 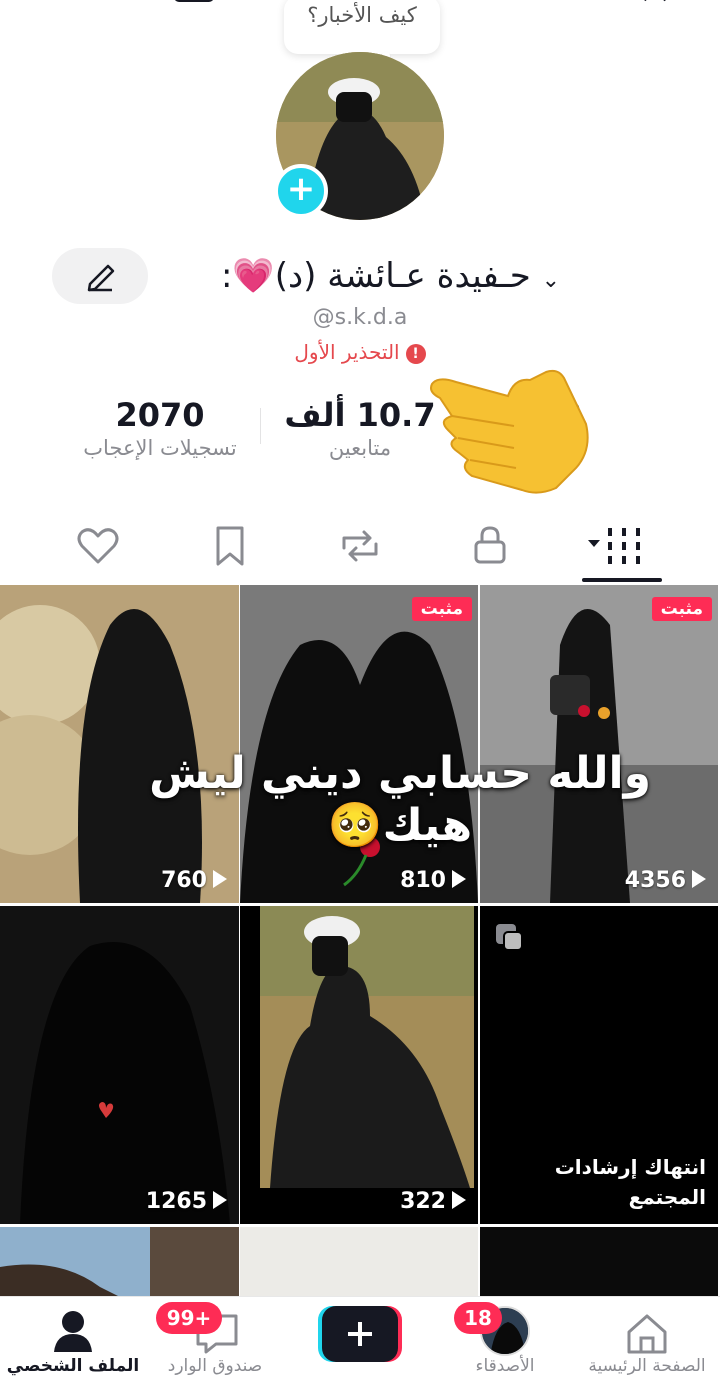 What do you see at coordinates (353, 880) in the screenshot?
I see `view-count: 810` at bounding box center [353, 880].